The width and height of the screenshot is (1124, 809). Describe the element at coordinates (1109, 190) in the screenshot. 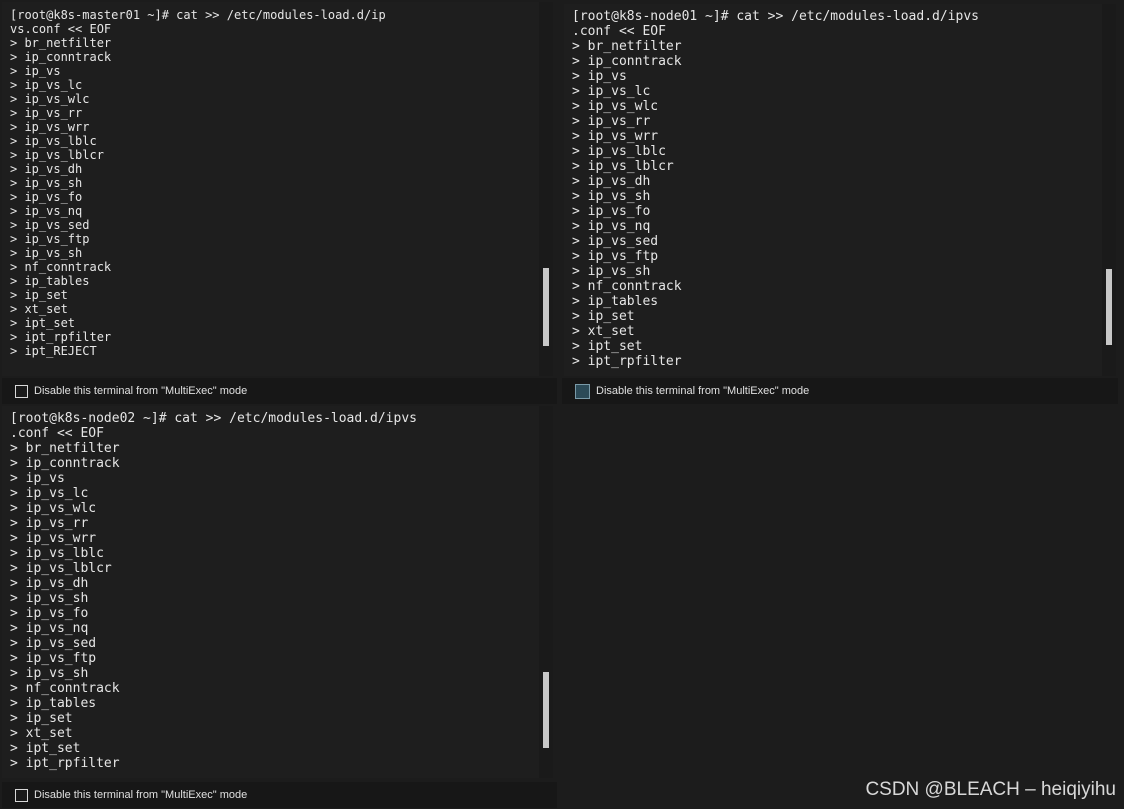

I see `scrollbar-node01` at that location.